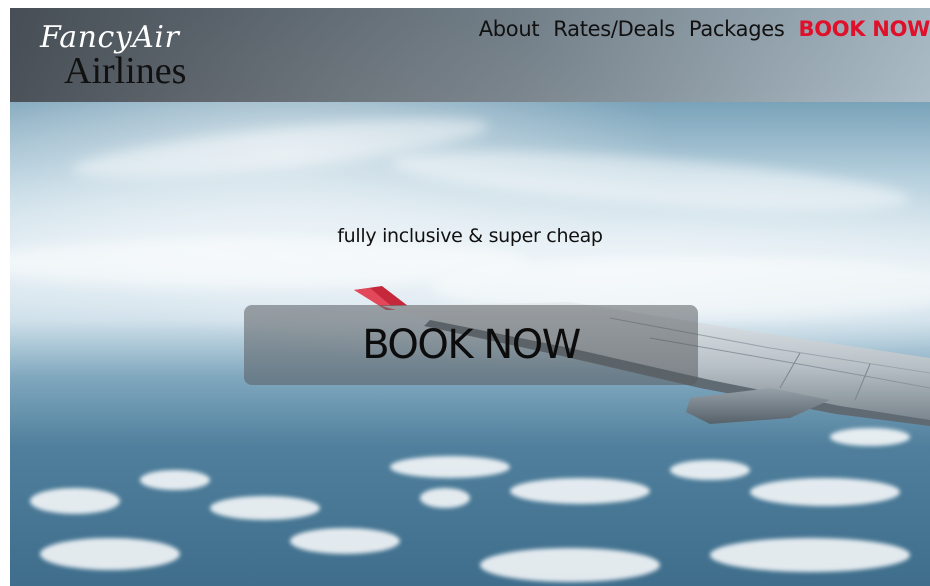 The height and width of the screenshot is (586, 930). Describe the element at coordinates (470, 236) in the screenshot. I see `hero-tagline: fully inclusive & super cheap` at that location.